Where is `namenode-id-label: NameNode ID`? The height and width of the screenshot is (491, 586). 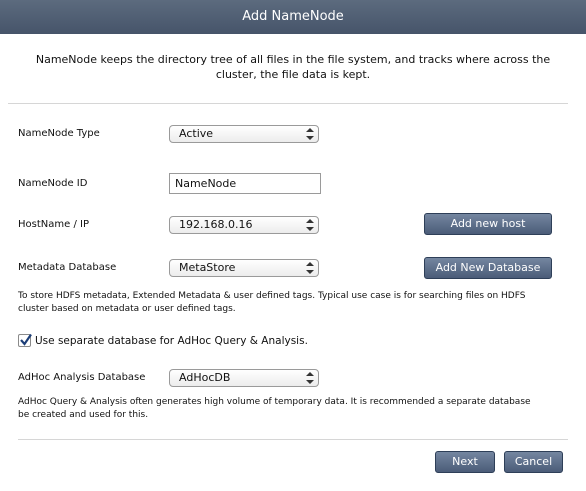 namenode-id-label: NameNode ID is located at coordinates (53, 183).